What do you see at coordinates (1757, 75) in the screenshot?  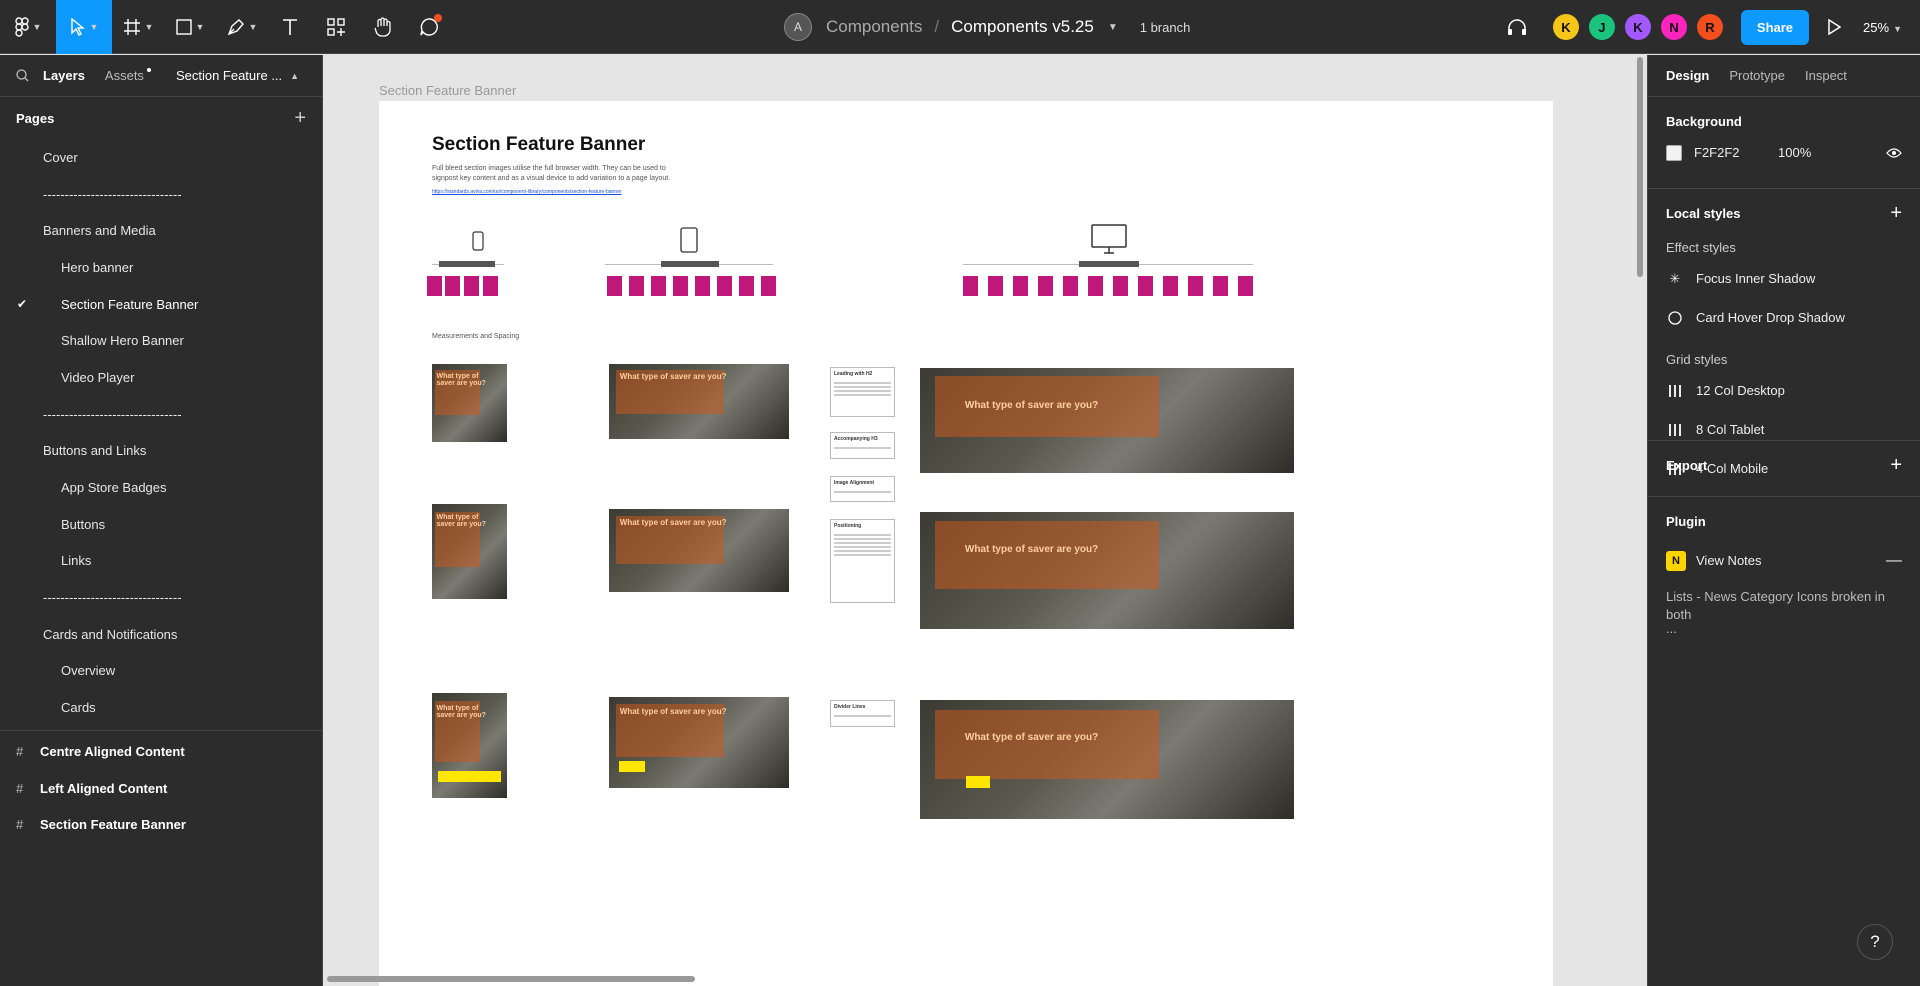 I see `tab-prototype: Prototype` at bounding box center [1757, 75].